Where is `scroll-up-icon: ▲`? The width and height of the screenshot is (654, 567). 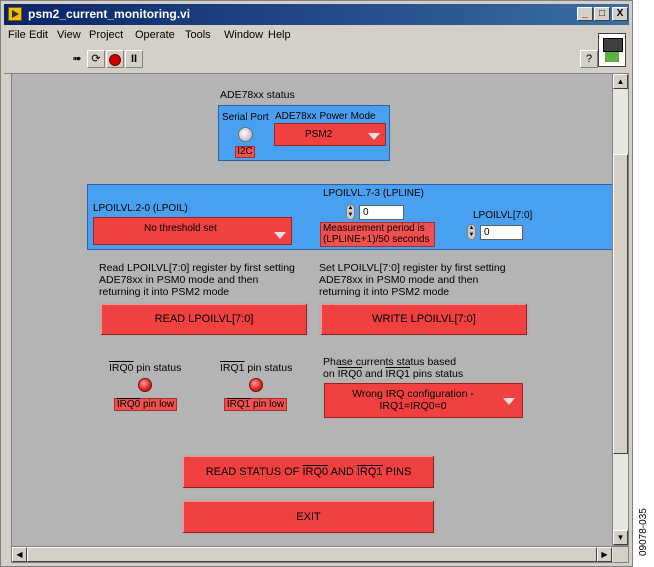 scroll-up-icon: ▲ is located at coordinates (620, 81).